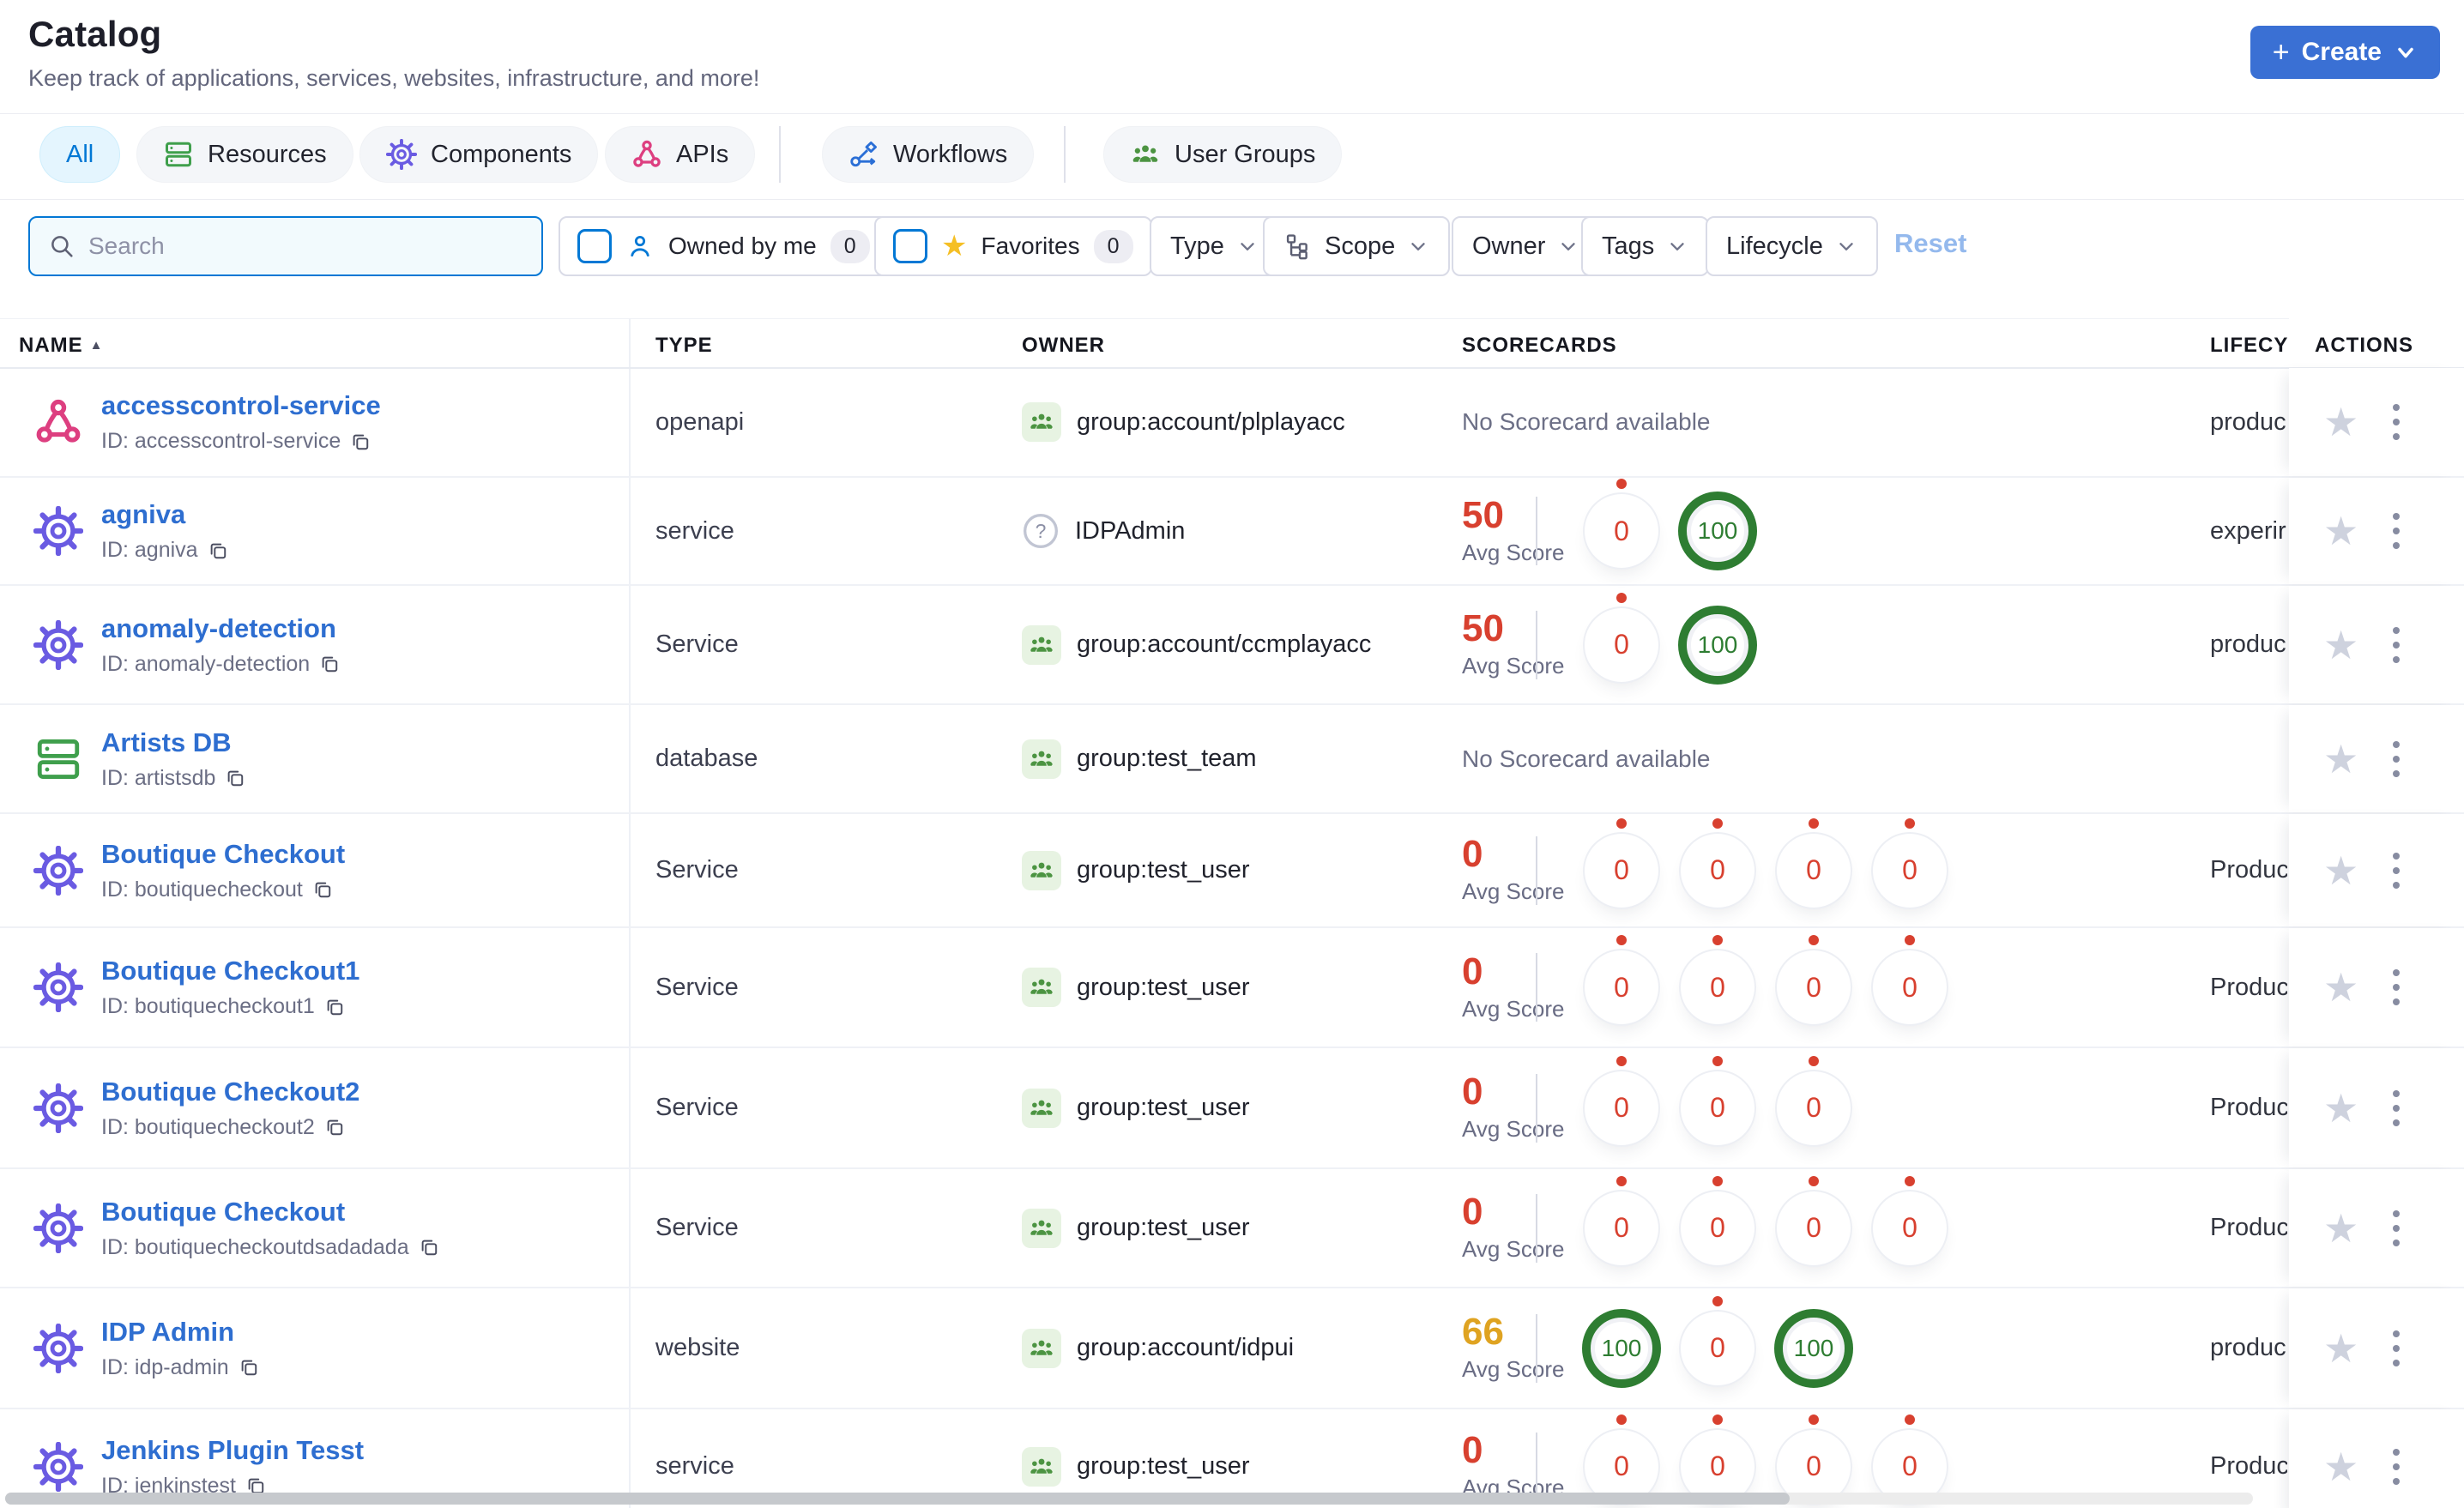 This screenshot has width=2464, height=1508. What do you see at coordinates (1539, 346) in the screenshot?
I see `column-header-scorecards: SCORECARDS` at bounding box center [1539, 346].